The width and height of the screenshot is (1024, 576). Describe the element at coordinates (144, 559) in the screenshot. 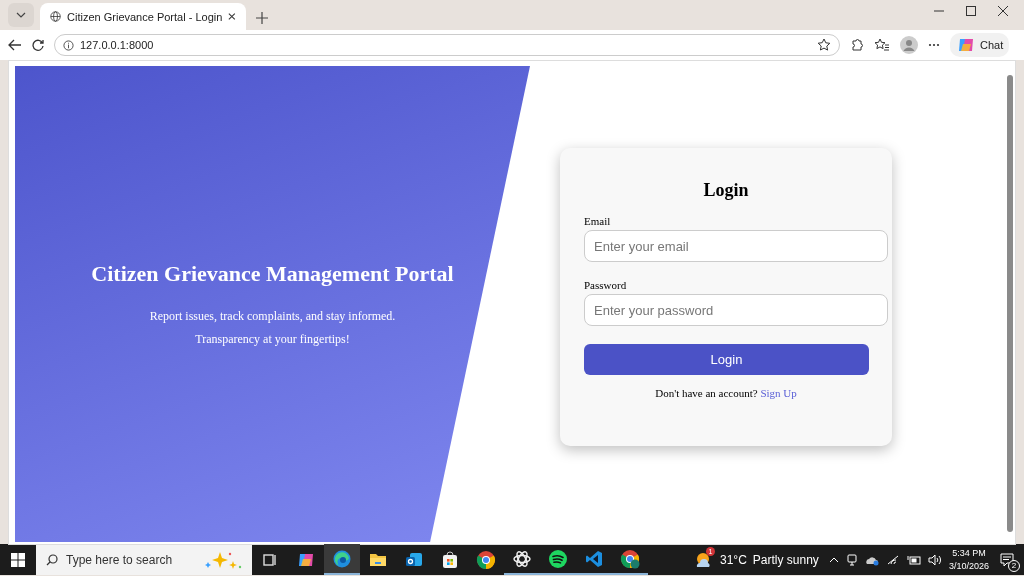

I see `taskbar-search-field: Type here to search` at that location.